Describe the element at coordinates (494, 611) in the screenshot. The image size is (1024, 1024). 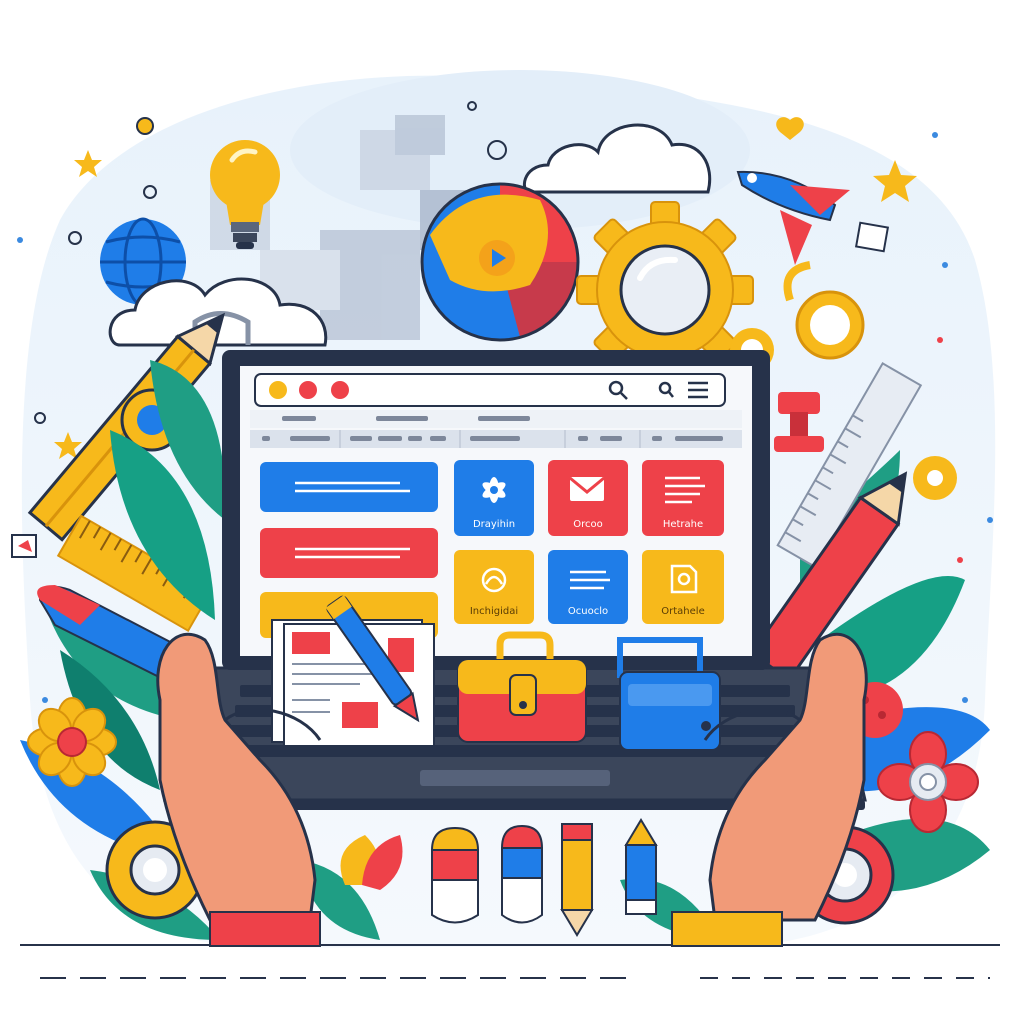
I see `tile-label: Inchigidai` at that location.